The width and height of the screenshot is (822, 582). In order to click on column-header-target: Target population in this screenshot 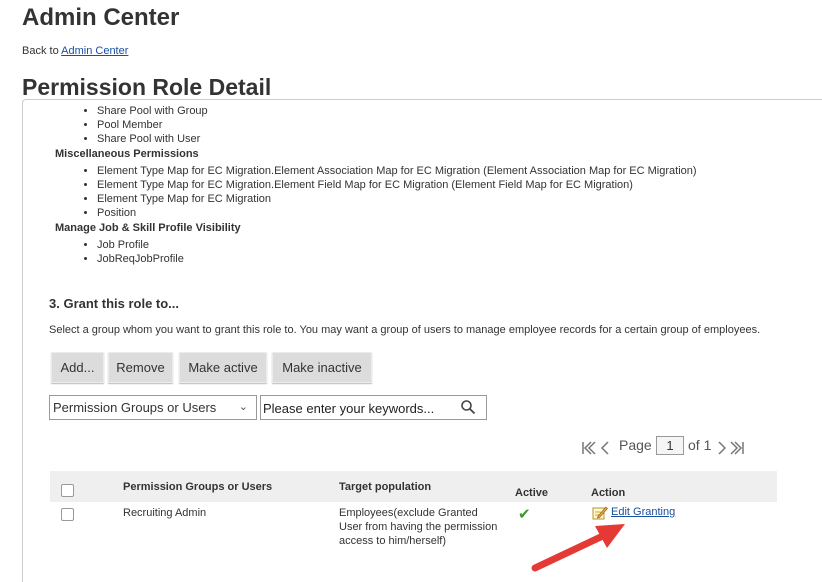, I will do `click(385, 487)`.